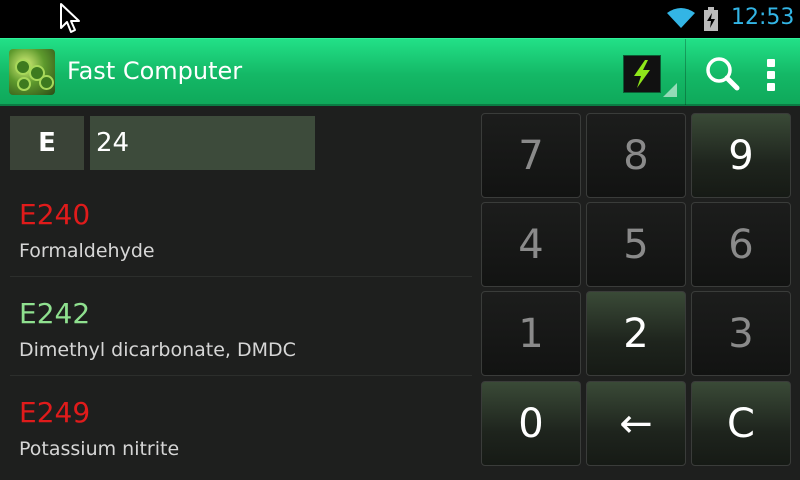  I want to click on list-item: E240 Formaldehyde, so click(241, 227).